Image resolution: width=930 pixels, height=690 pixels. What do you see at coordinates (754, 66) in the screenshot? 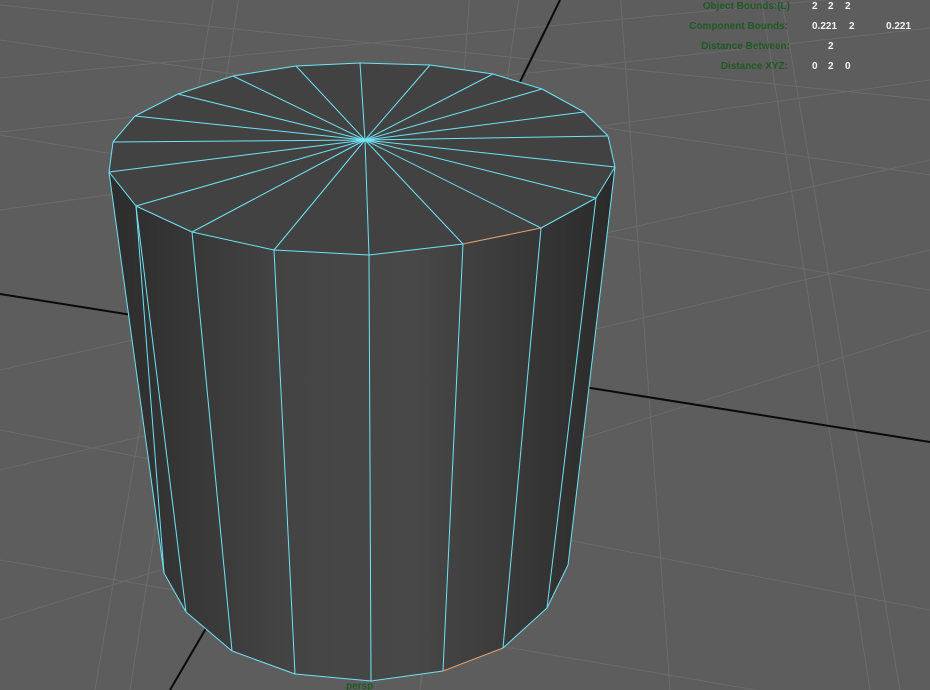
I see `hud-distance-xyz-label: Distance XYZ:` at bounding box center [754, 66].